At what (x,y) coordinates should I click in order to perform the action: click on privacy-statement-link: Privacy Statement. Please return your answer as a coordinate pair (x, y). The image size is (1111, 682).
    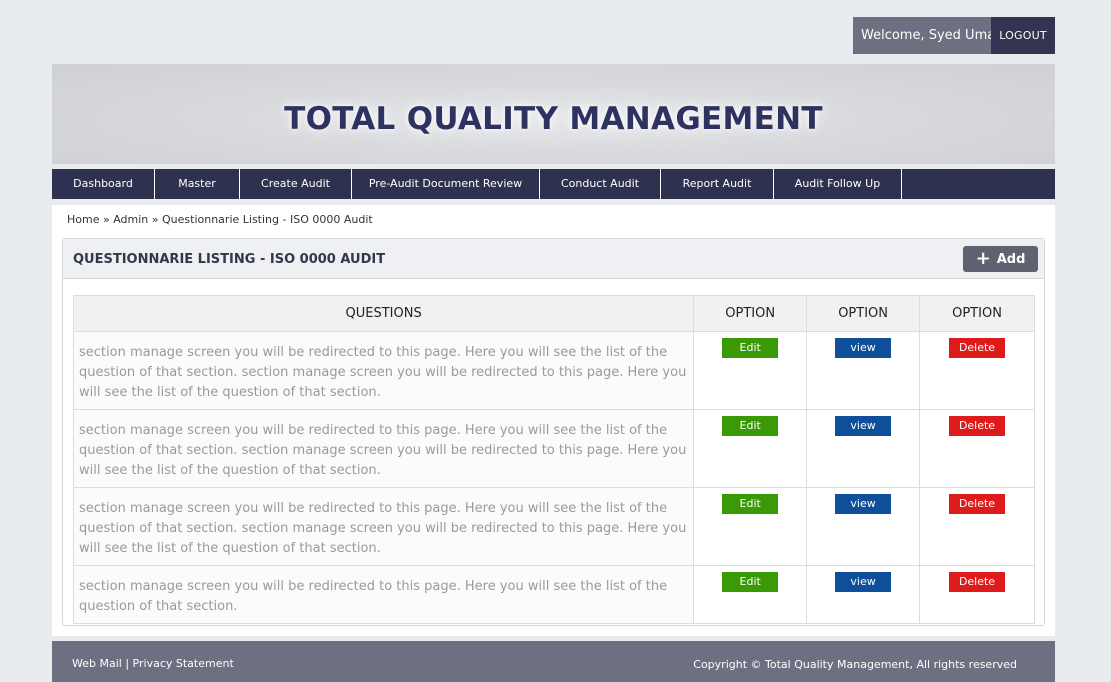
    Looking at the image, I should click on (183, 663).